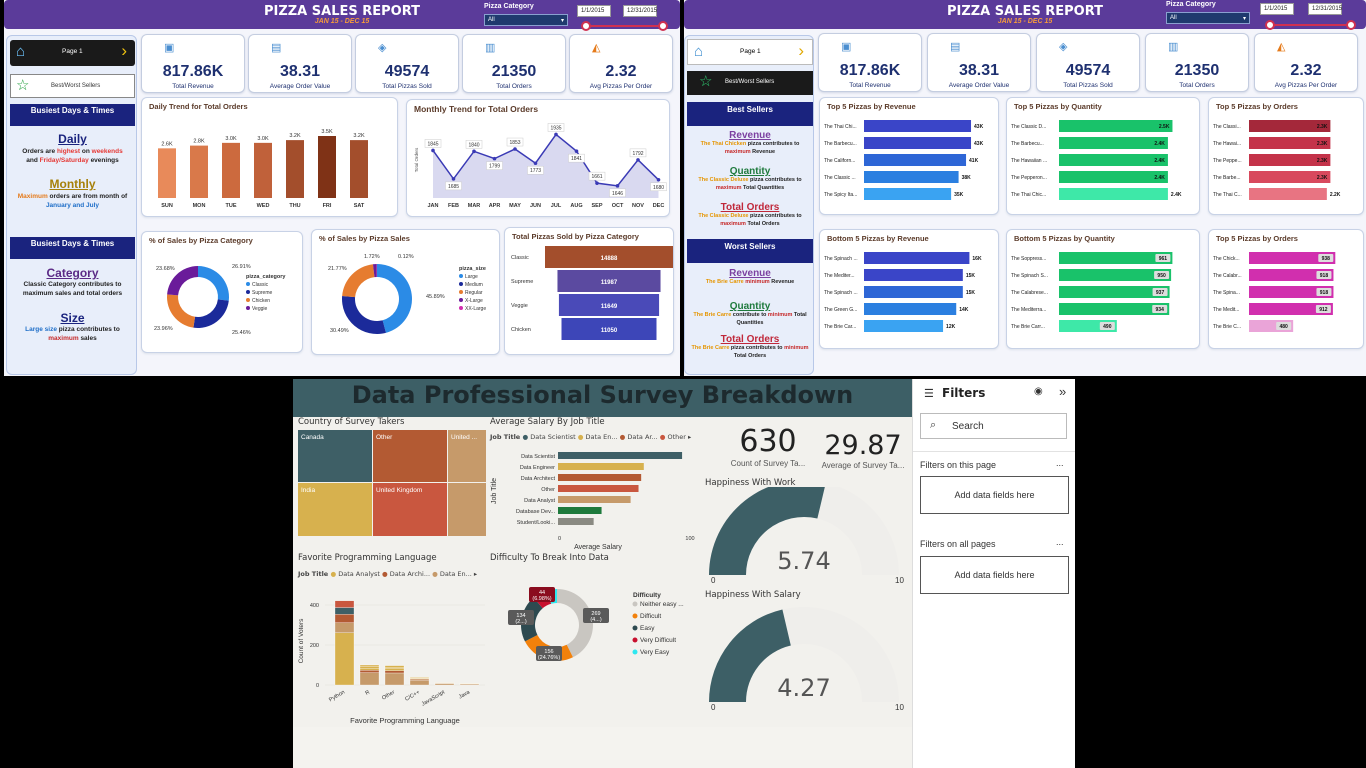 The image size is (1366, 768). I want to click on category-filter-select: All ▾, so click(526, 20).